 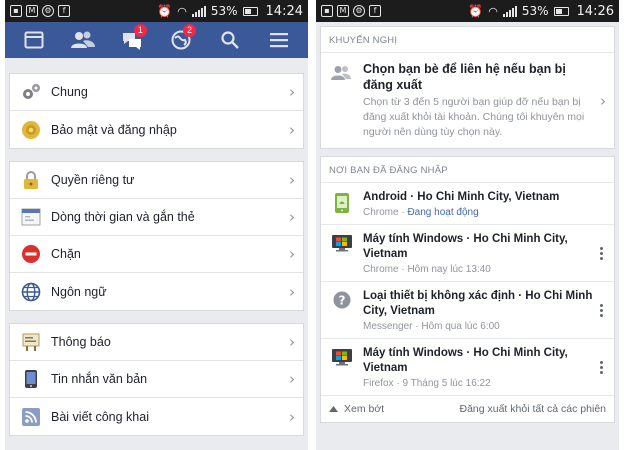 I want to click on setting-blocking: Chặn ›, so click(x=156, y=254).